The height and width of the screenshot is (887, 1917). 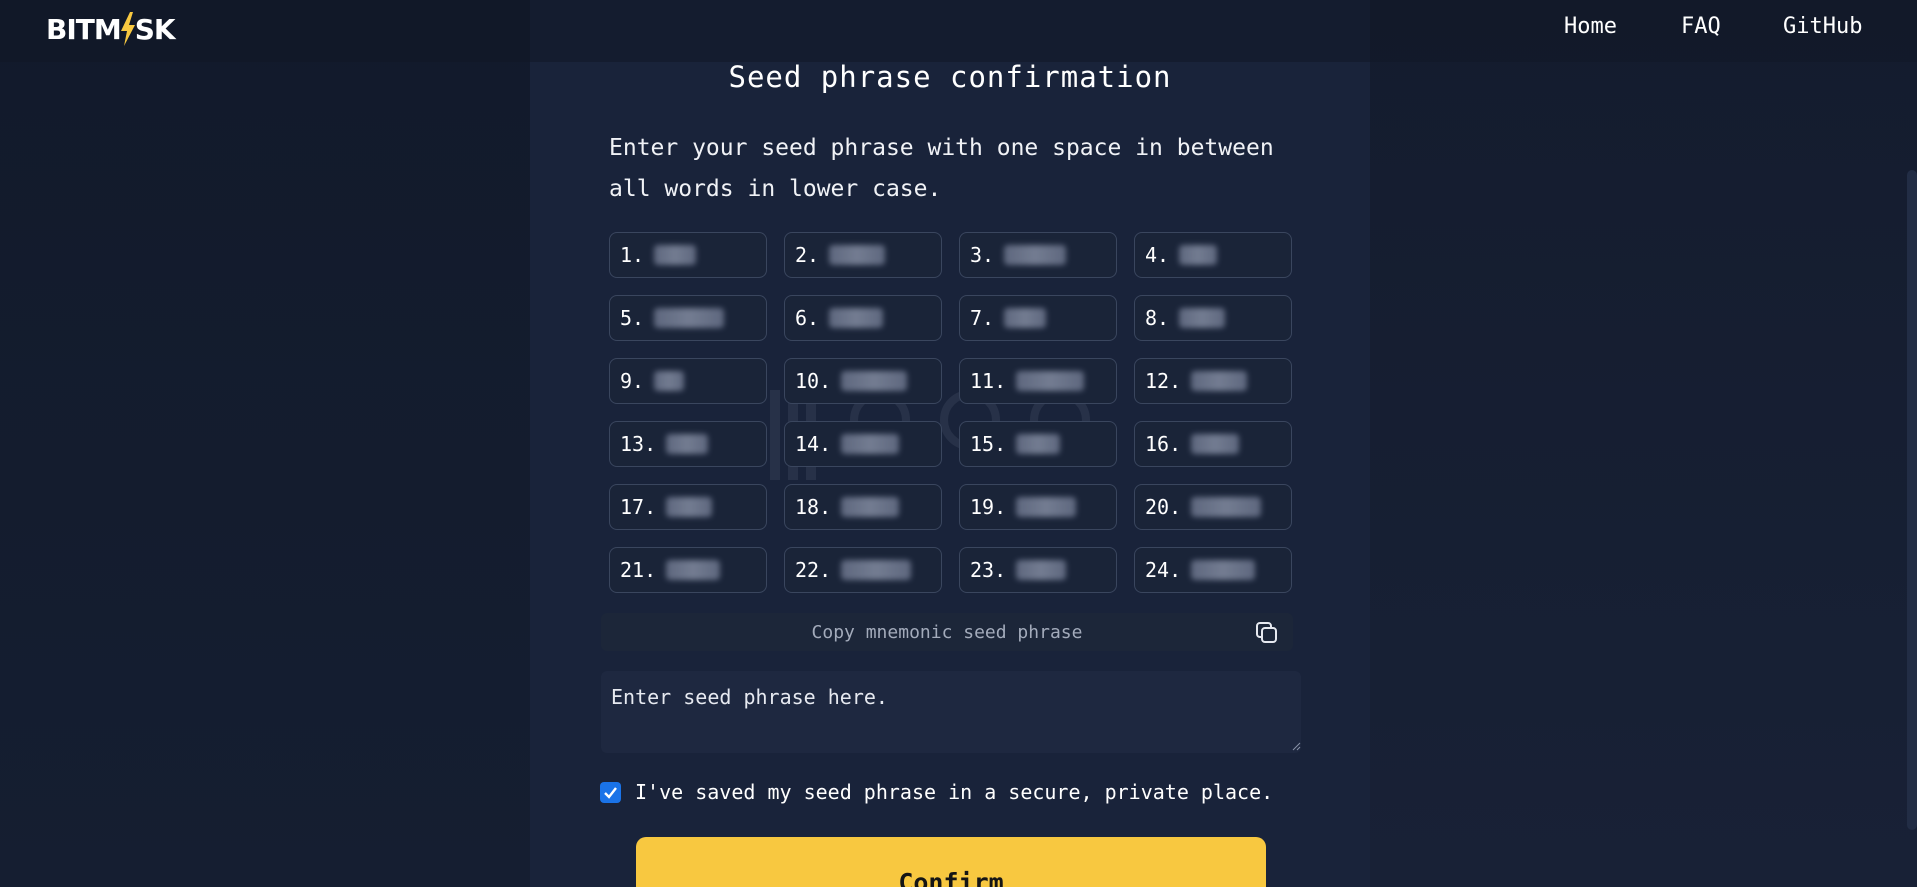 I want to click on top-navigation: BITM SK Home FAQ GitHub, so click(x=958, y=31).